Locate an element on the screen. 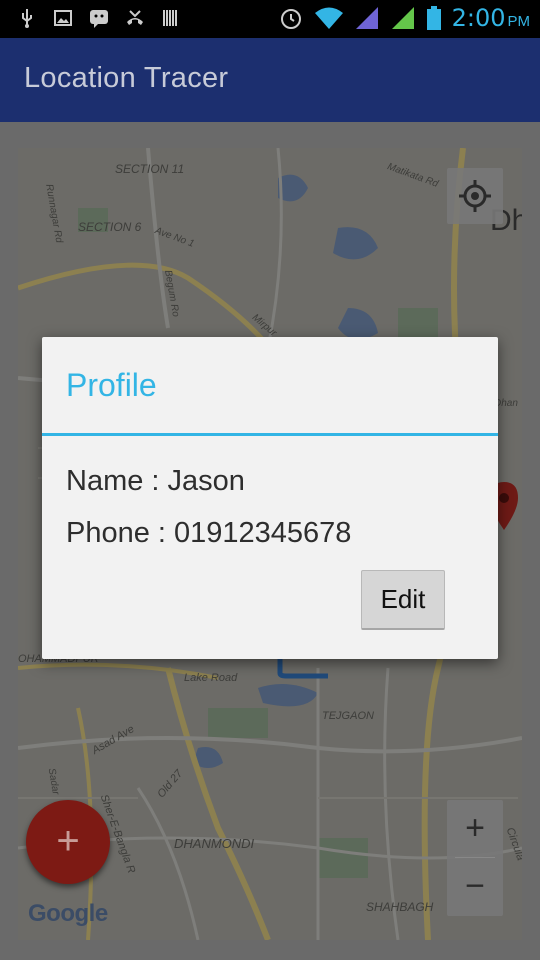 This screenshot has height=960, width=540. wifi-icon is located at coordinates (328, 18).